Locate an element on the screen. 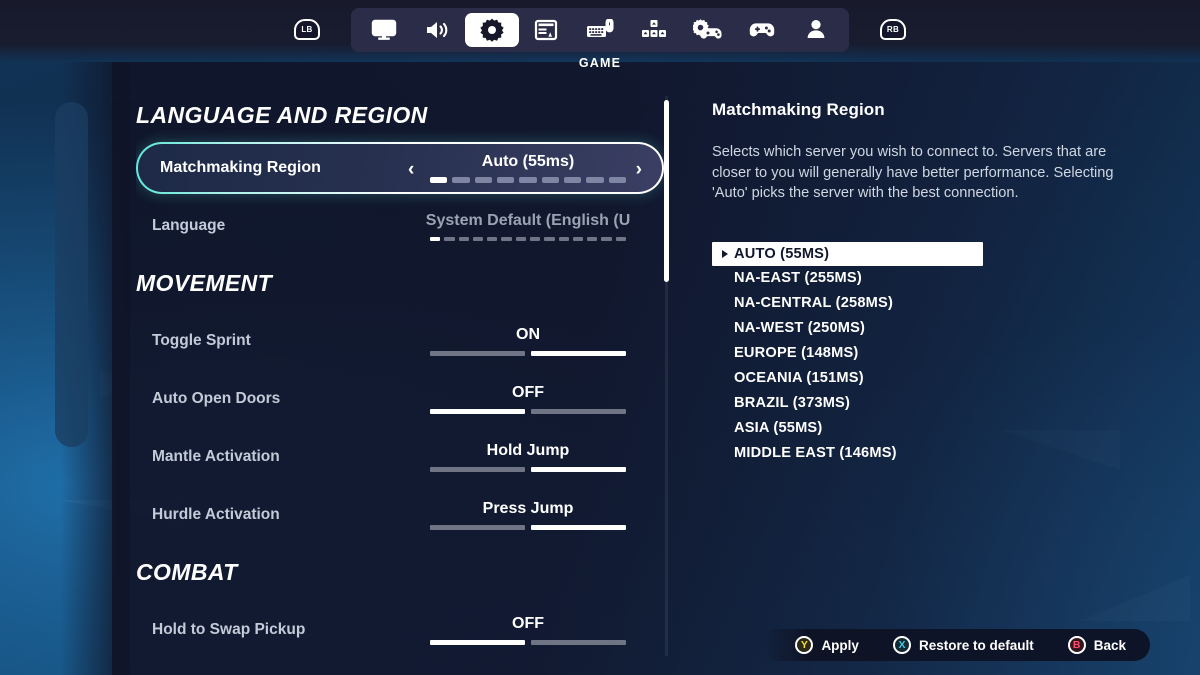 The image size is (1200, 675). tab-game is located at coordinates (492, 30).